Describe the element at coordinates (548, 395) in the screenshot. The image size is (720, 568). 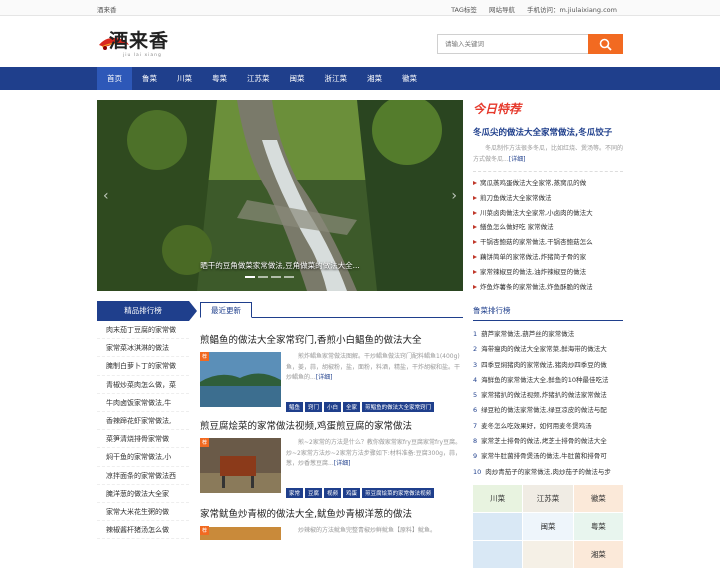
I see `list-item: 5 家常猪扒的做法视频,炸猪扒的做法家常做法` at that location.